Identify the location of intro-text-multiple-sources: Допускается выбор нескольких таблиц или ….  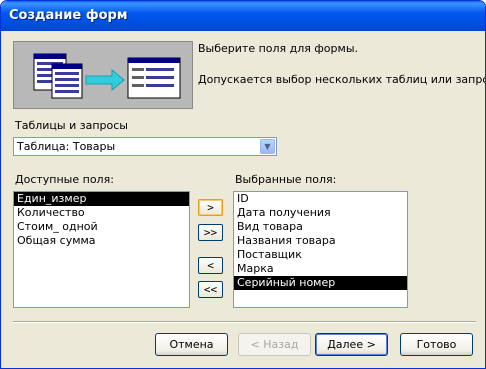
(342, 79).